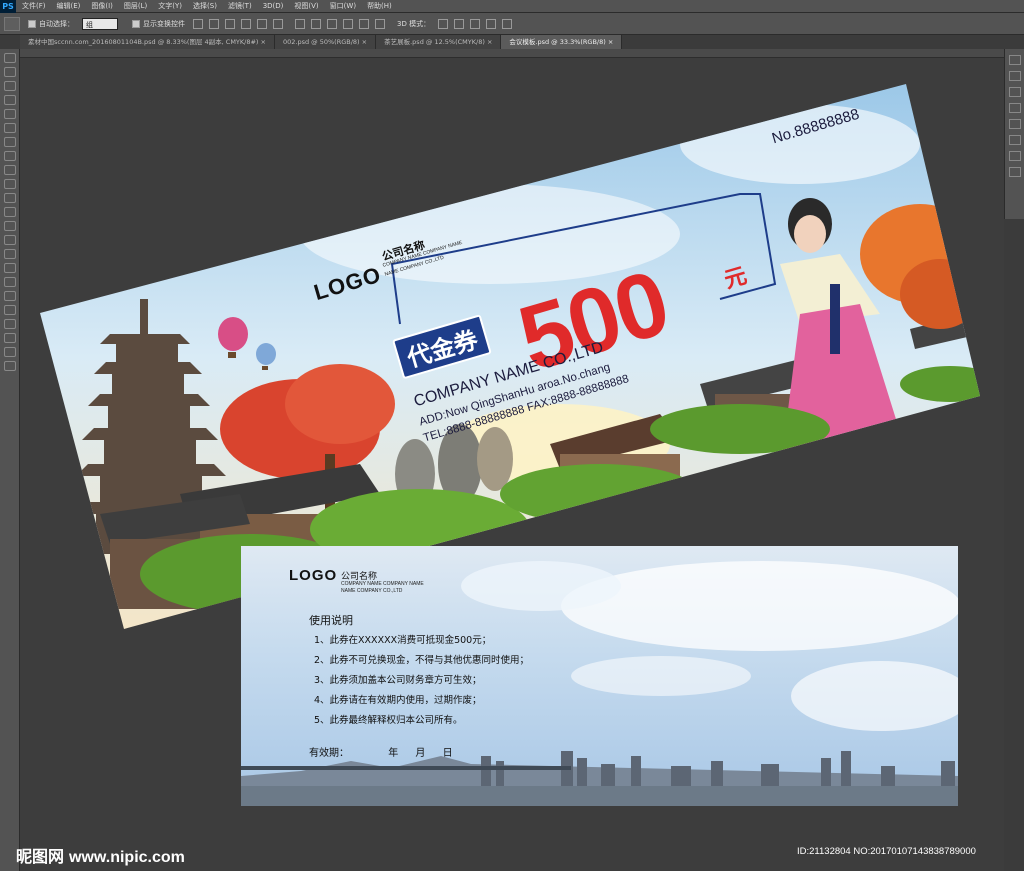  I want to click on menu-view: 视图(V), so click(306, 6).